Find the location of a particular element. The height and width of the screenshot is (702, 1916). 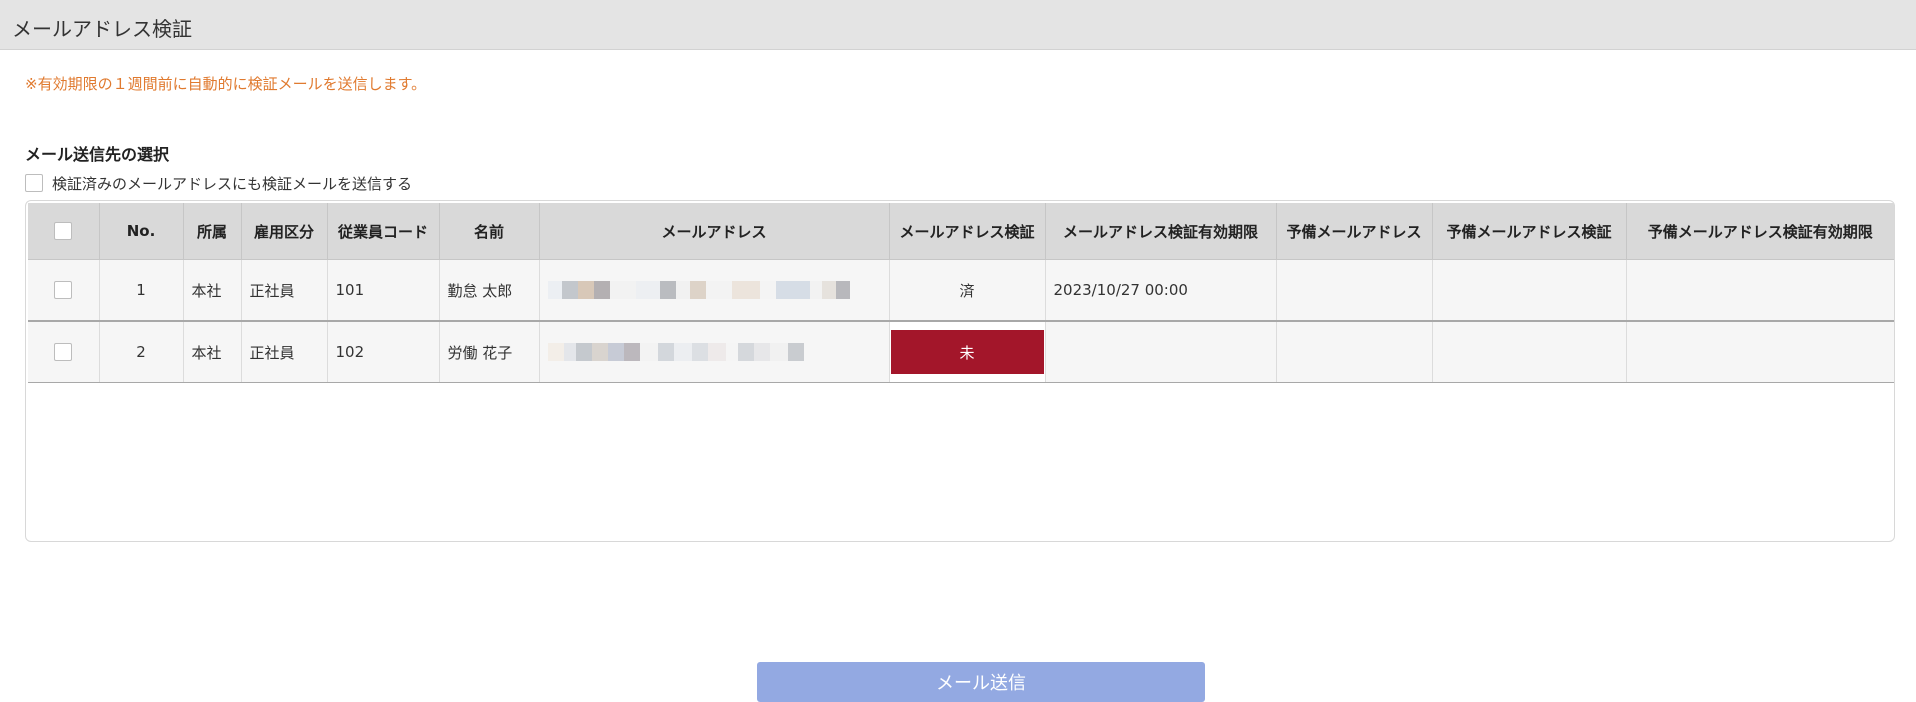

include-verified-label: 検証済みのメールアドレスにも検証メールを送信する is located at coordinates (232, 183).